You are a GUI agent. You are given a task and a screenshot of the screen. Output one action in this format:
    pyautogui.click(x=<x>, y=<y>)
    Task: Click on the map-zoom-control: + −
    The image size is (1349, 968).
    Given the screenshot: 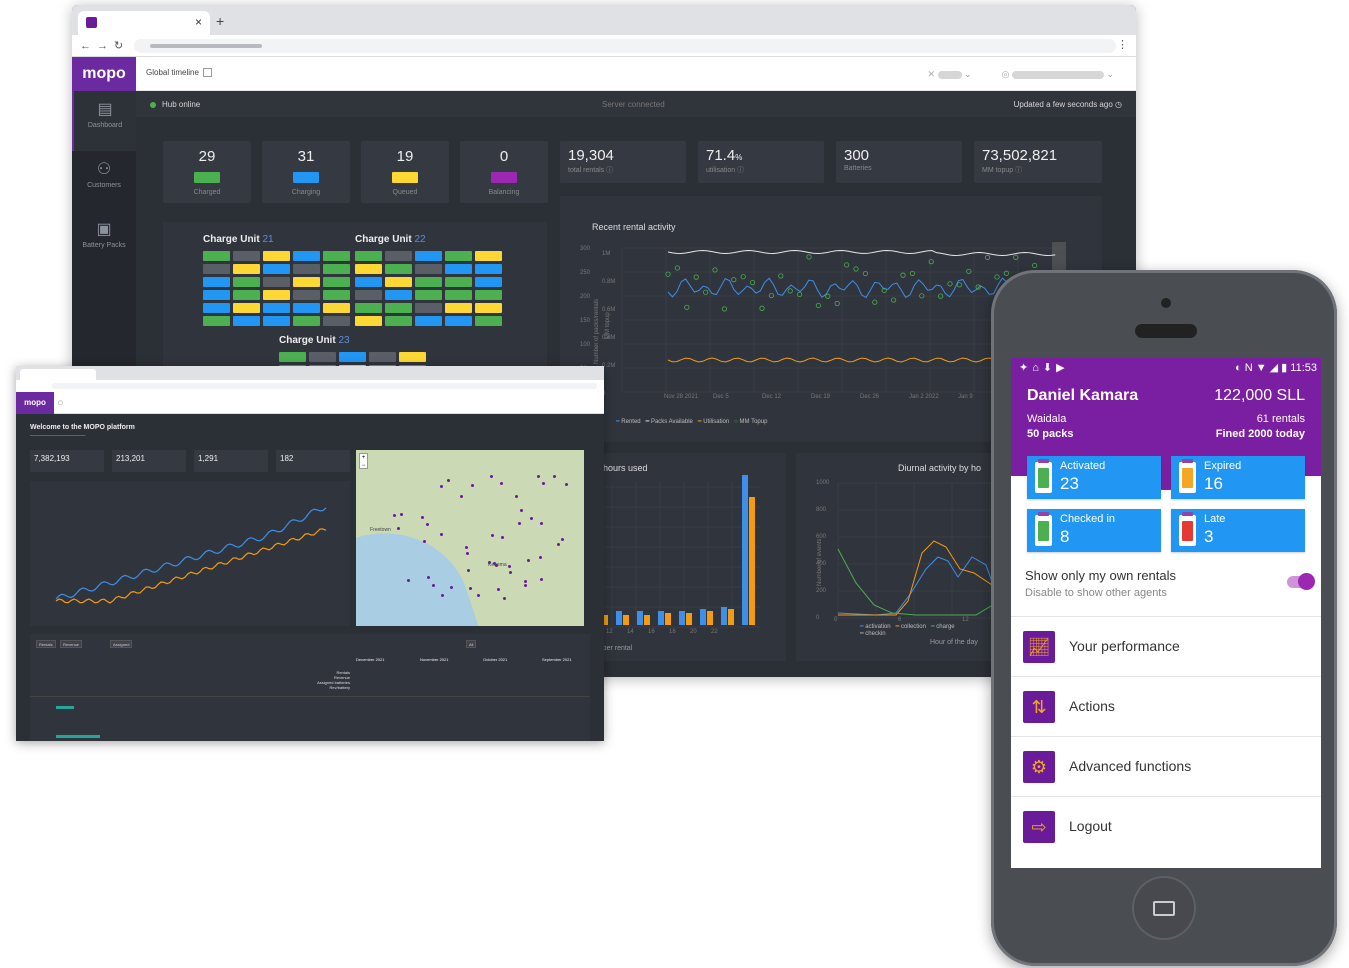 What is the action you would take?
    pyautogui.click(x=363, y=461)
    